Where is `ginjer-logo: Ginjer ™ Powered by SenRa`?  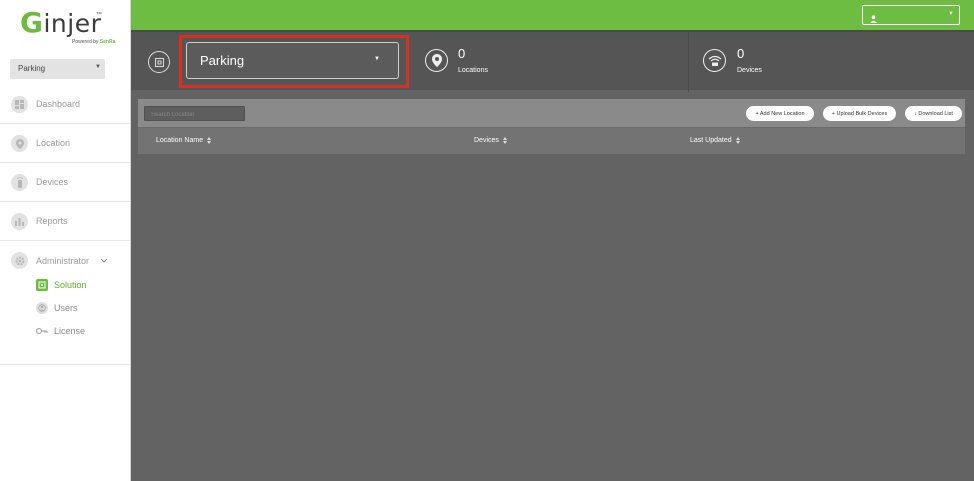
ginjer-logo: Ginjer ™ Powered by SenRa is located at coordinates (66, 26).